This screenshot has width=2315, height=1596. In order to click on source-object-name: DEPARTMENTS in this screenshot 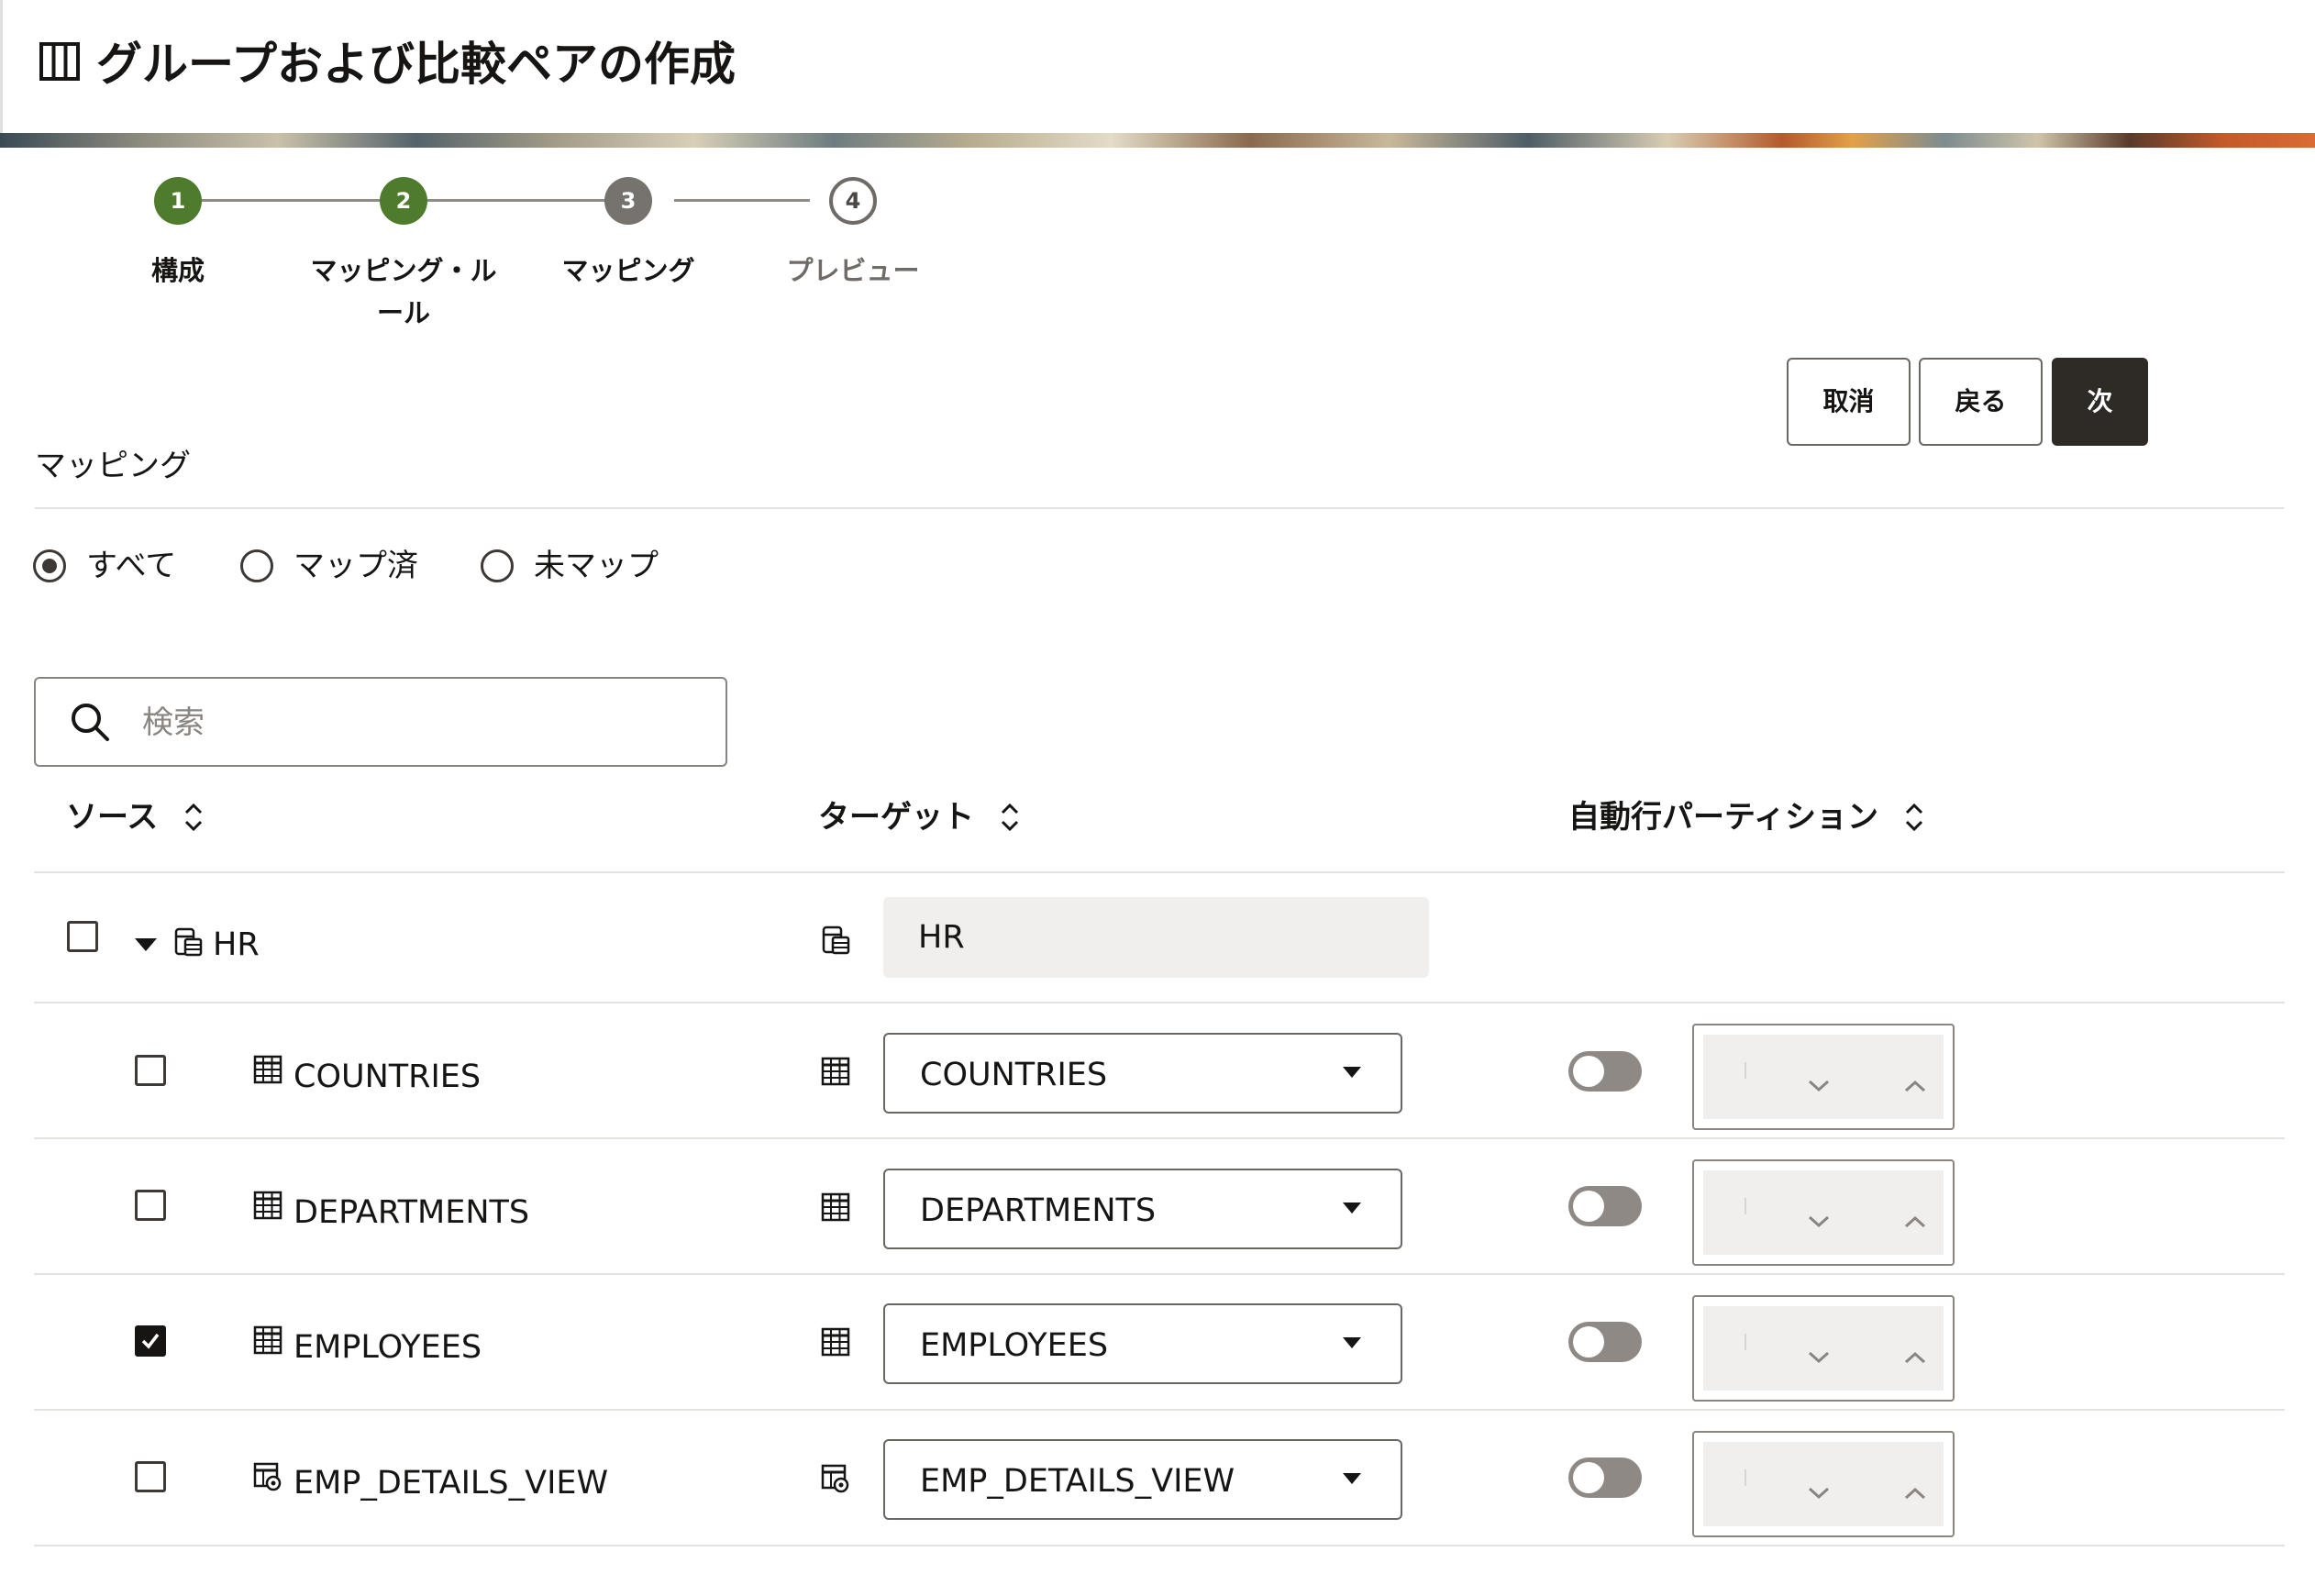, I will do `click(412, 1212)`.